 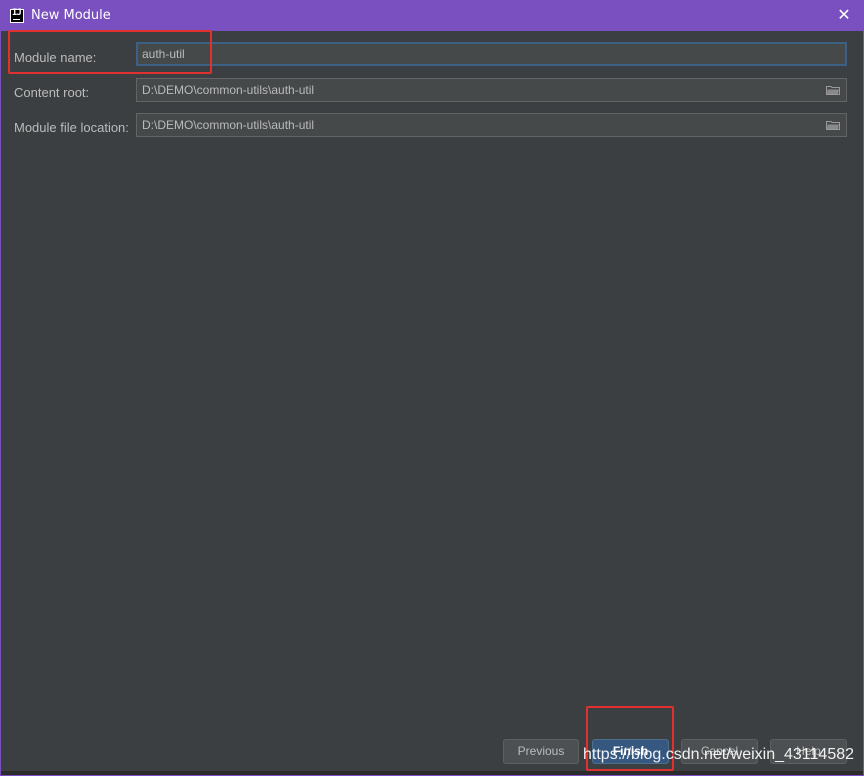 What do you see at coordinates (71, 127) in the screenshot?
I see `module-file-location-label: Module file location:` at bounding box center [71, 127].